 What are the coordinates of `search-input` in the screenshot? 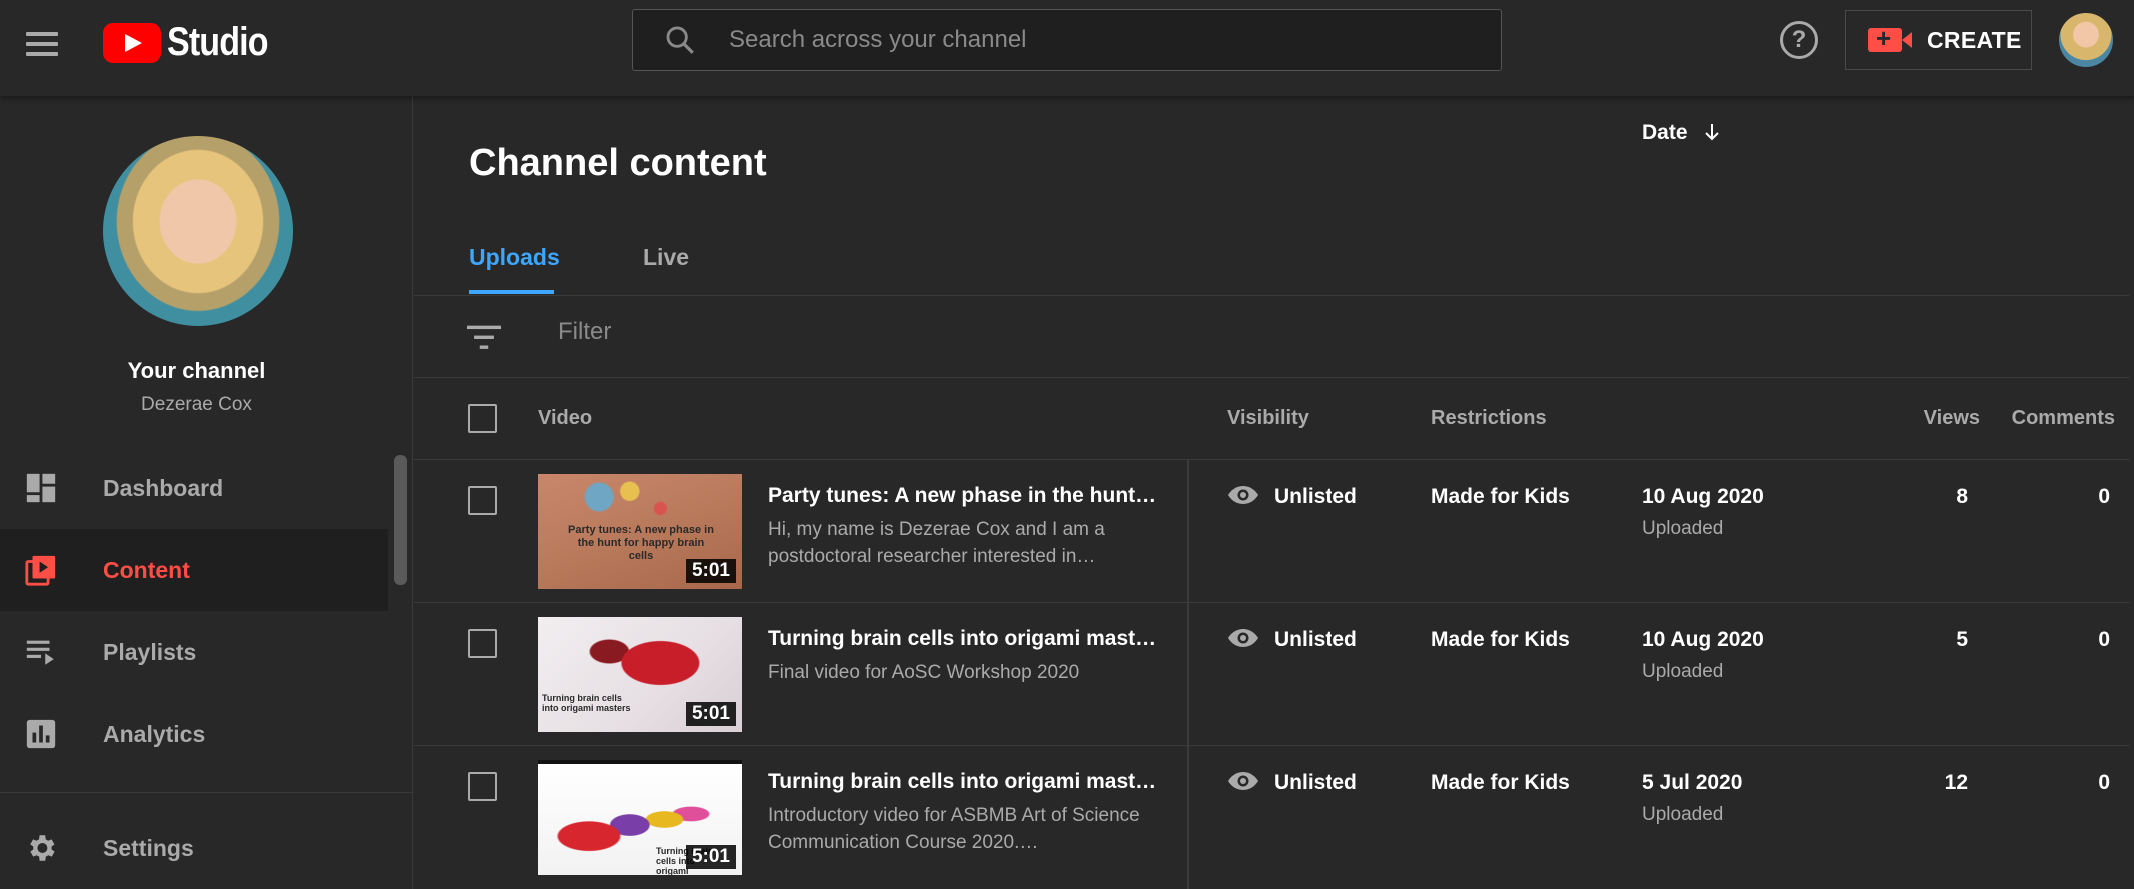 It's located at (1109, 40).